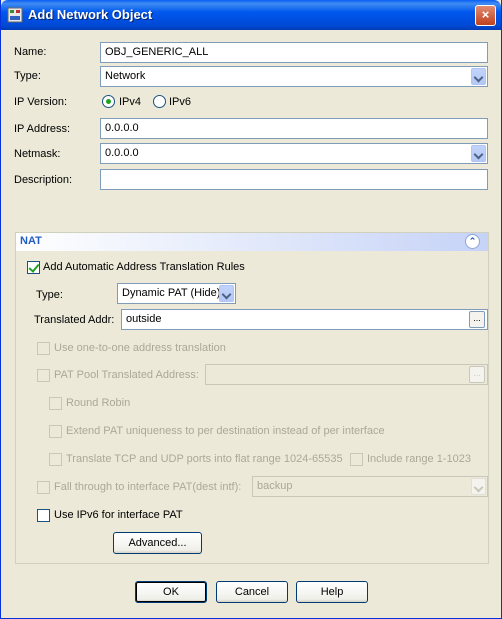  Describe the element at coordinates (122, 153) in the screenshot. I see `netmask-select-value: 0.0.0.0` at that location.